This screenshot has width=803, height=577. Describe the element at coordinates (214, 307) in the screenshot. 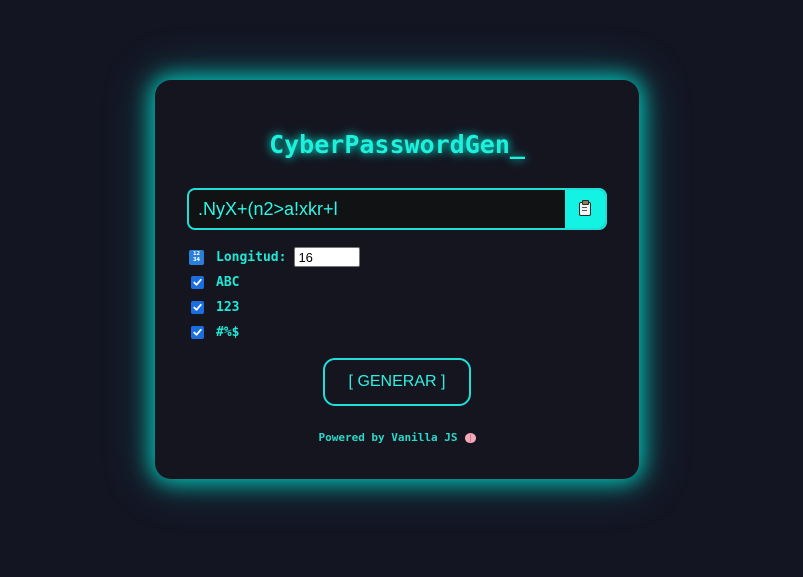

I see `numbers-option: 123` at that location.